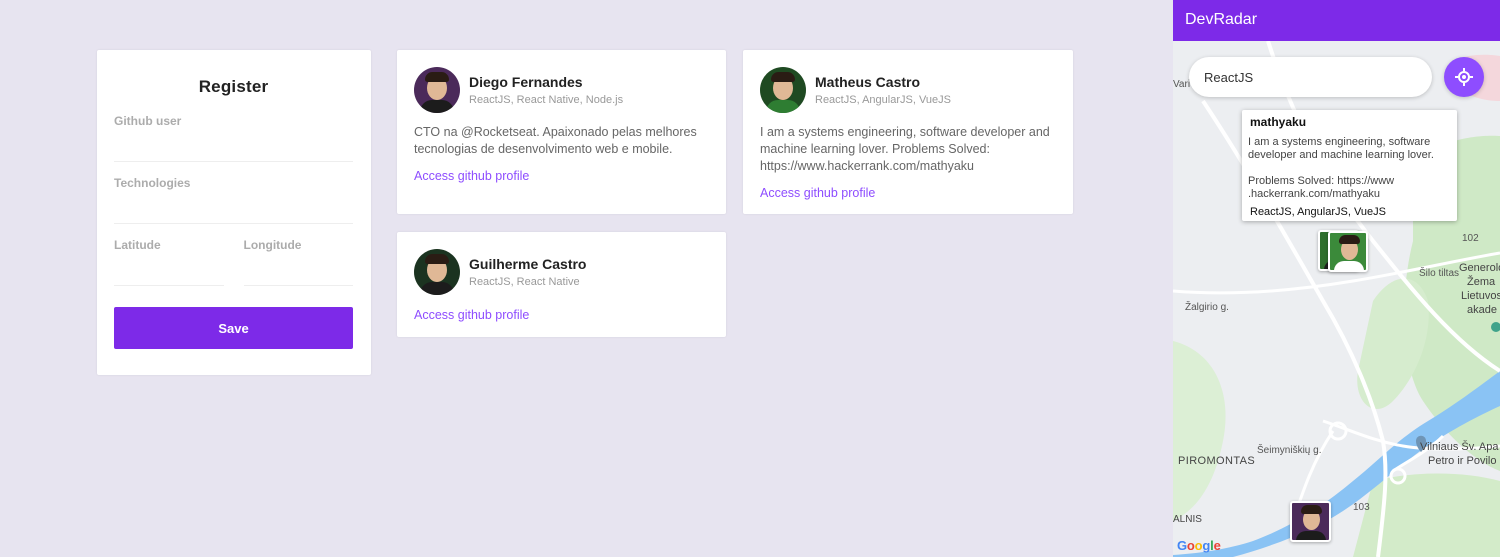 Image resolution: width=1500 pixels, height=557 pixels. Describe the element at coordinates (233, 145) in the screenshot. I see `github-user-input` at that location.